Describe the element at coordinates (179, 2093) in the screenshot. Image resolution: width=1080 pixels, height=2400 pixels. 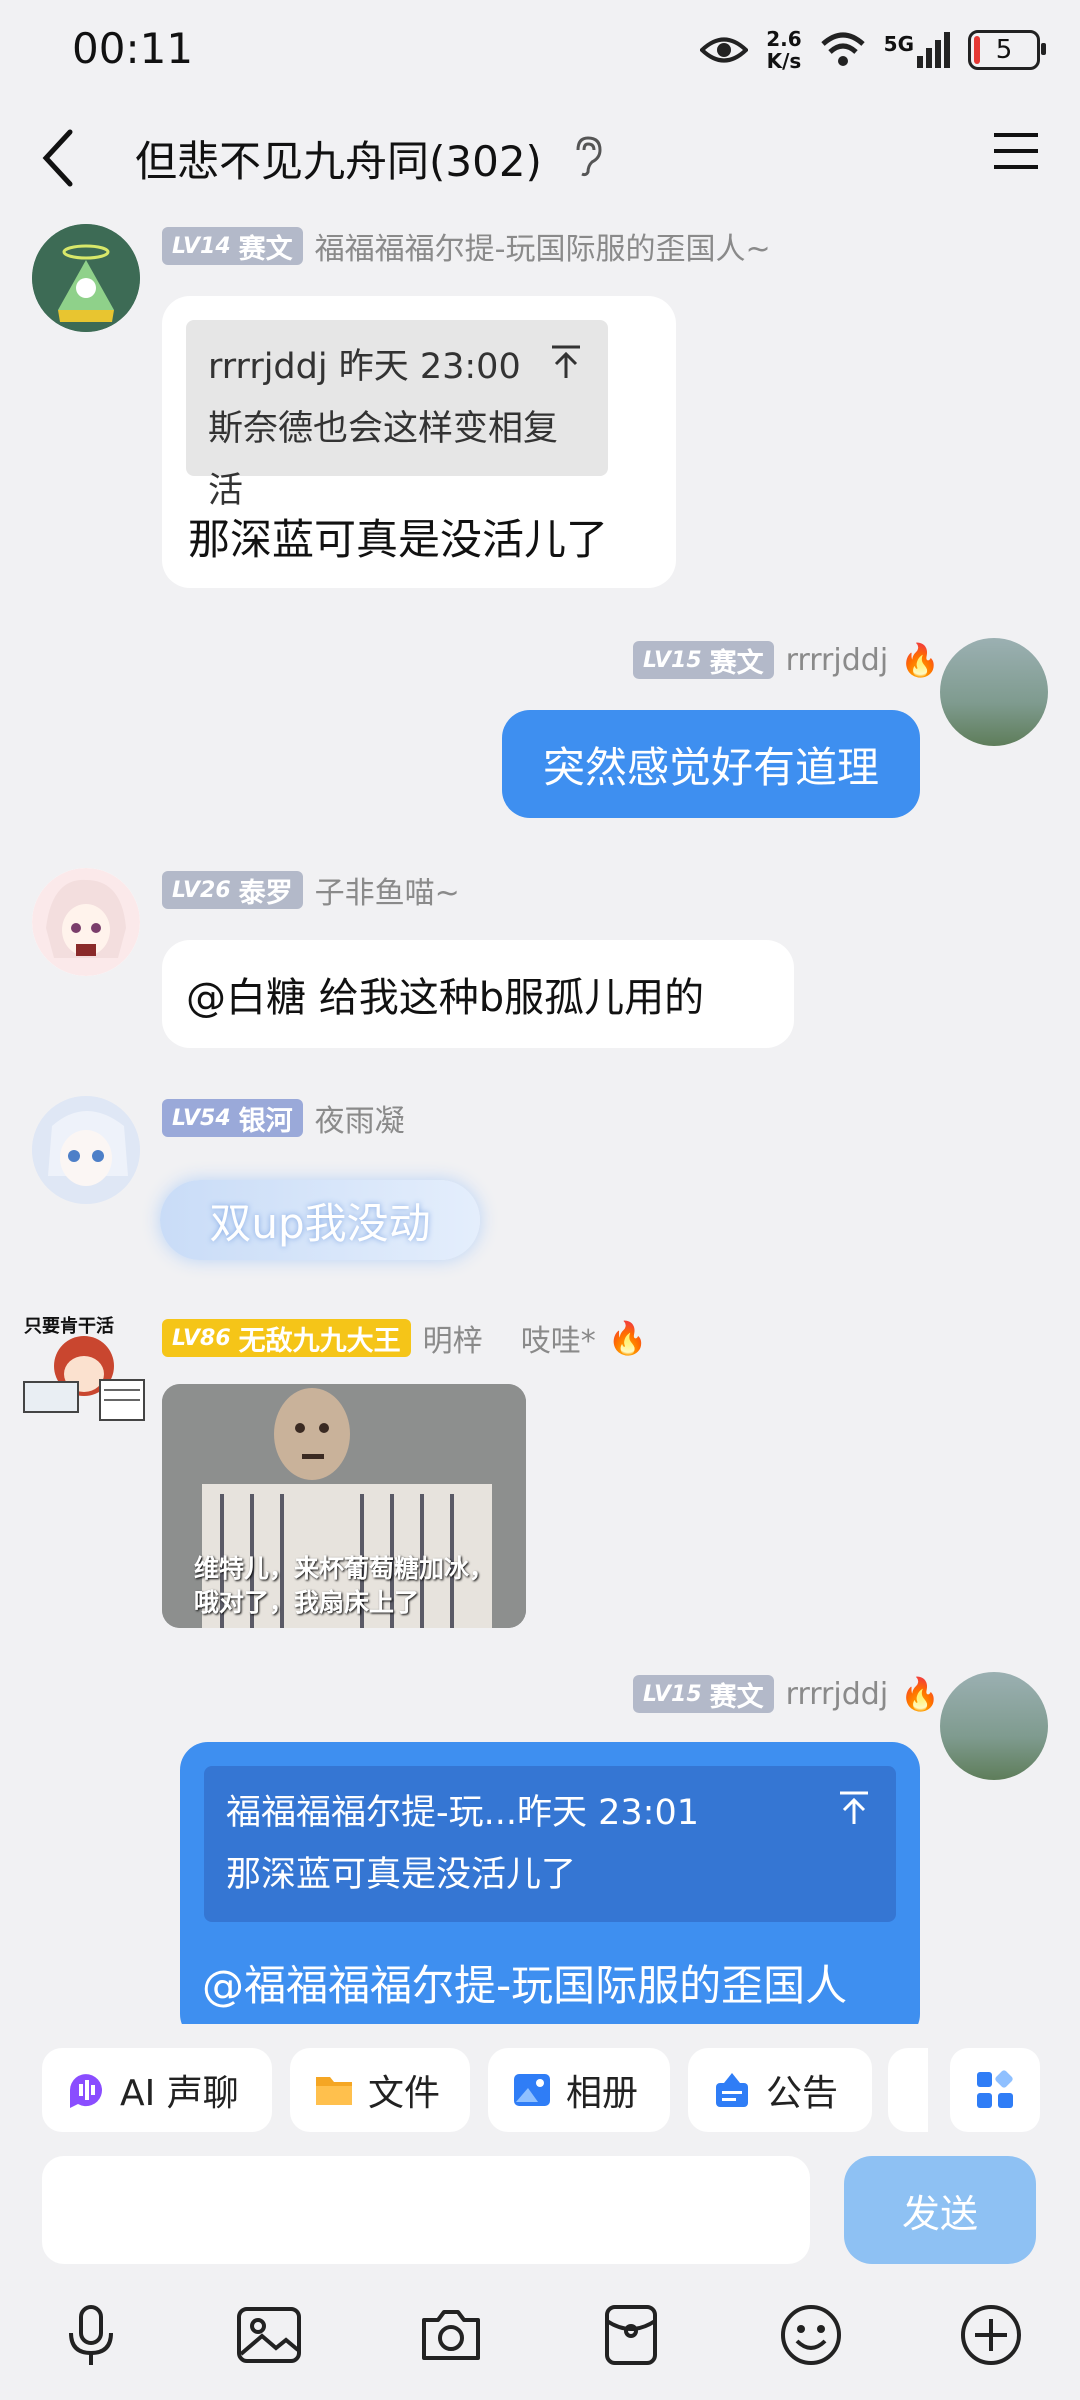
I see `chip-label: AI 声聊` at that location.